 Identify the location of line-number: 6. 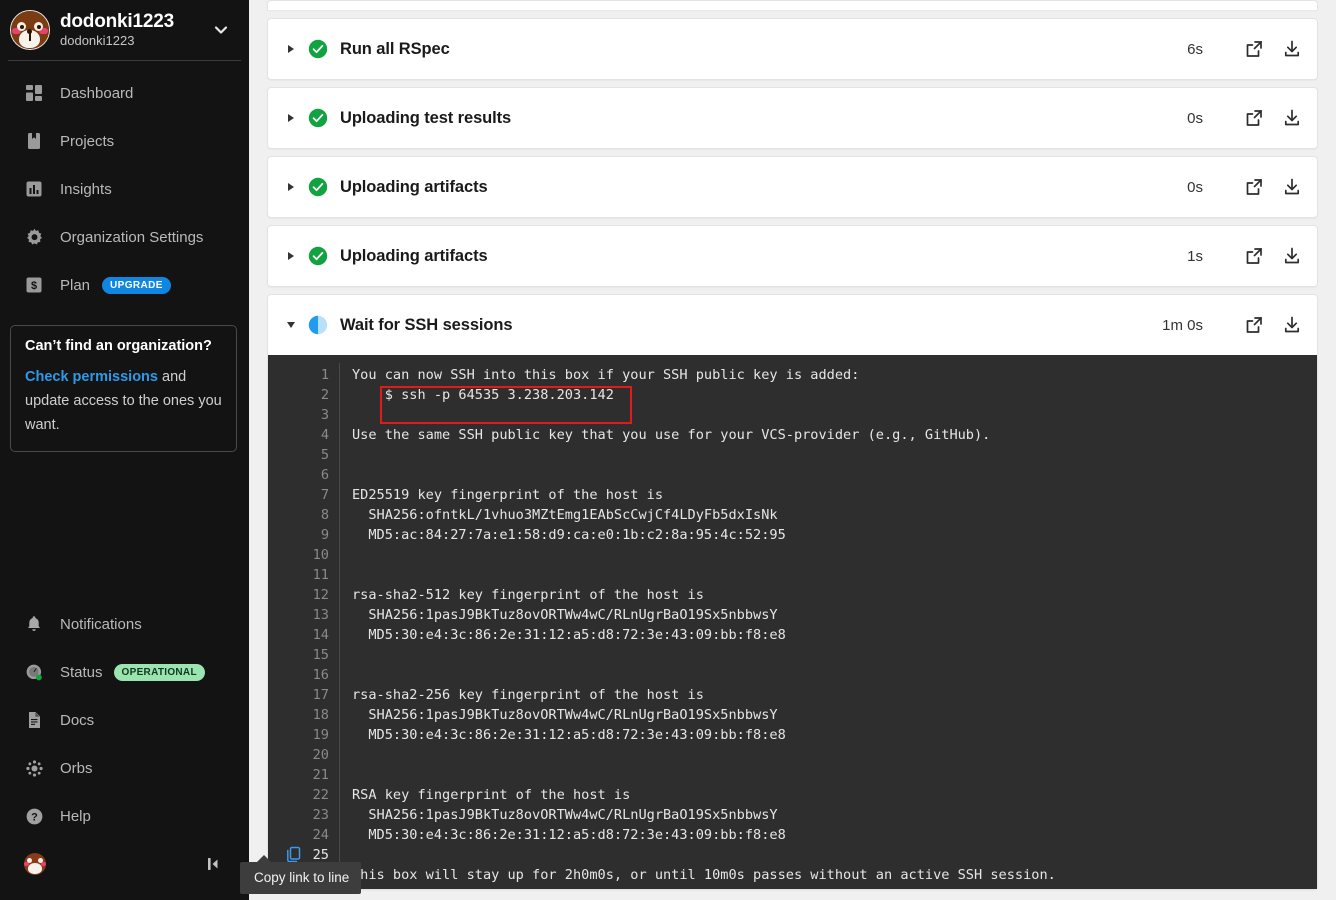
(304, 474).